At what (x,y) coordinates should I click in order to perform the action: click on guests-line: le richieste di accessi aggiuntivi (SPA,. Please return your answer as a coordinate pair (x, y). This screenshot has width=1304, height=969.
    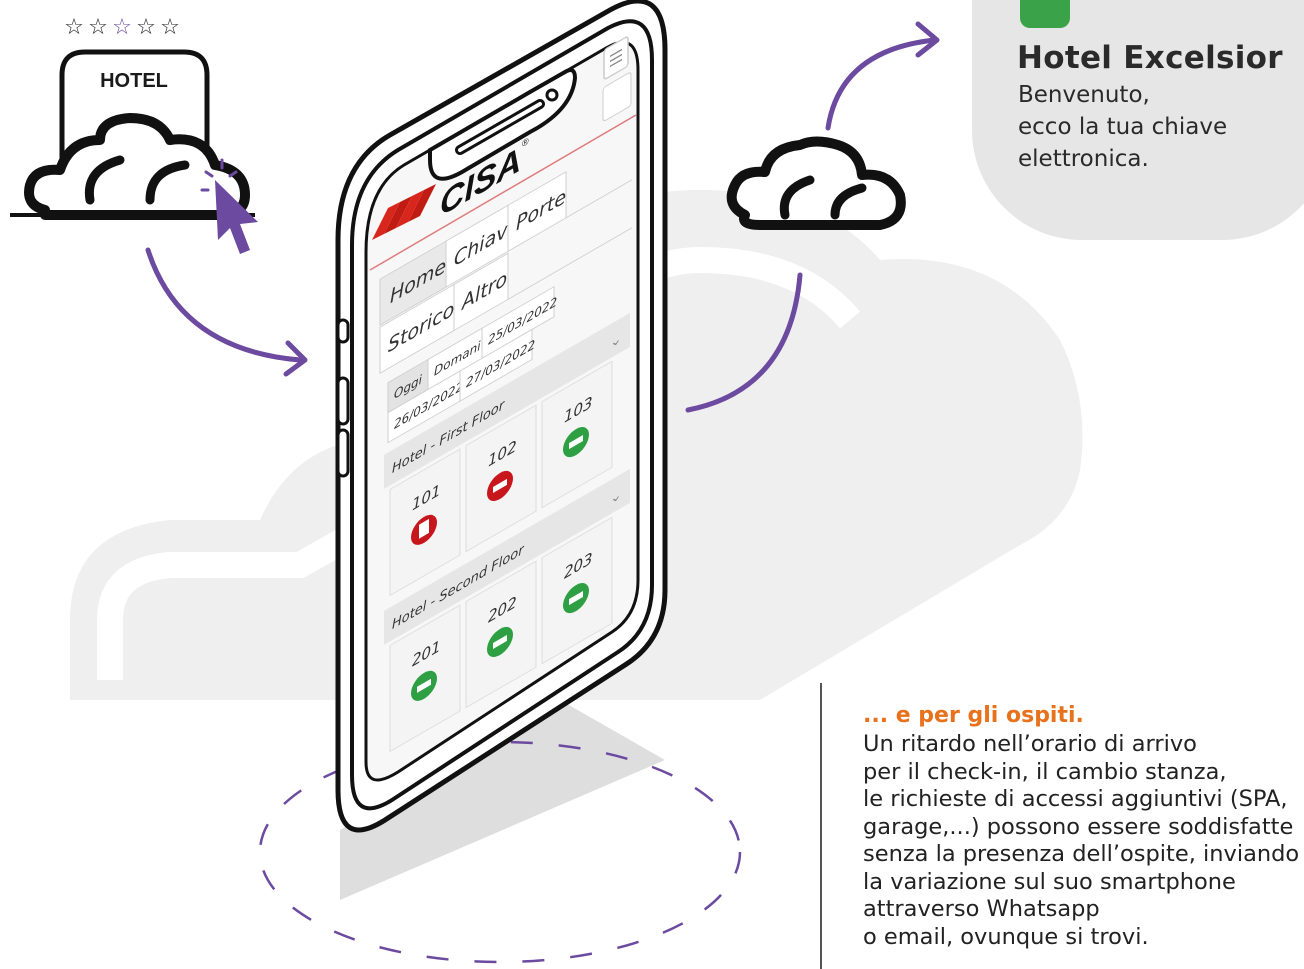
    Looking at the image, I should click on (1075, 799).